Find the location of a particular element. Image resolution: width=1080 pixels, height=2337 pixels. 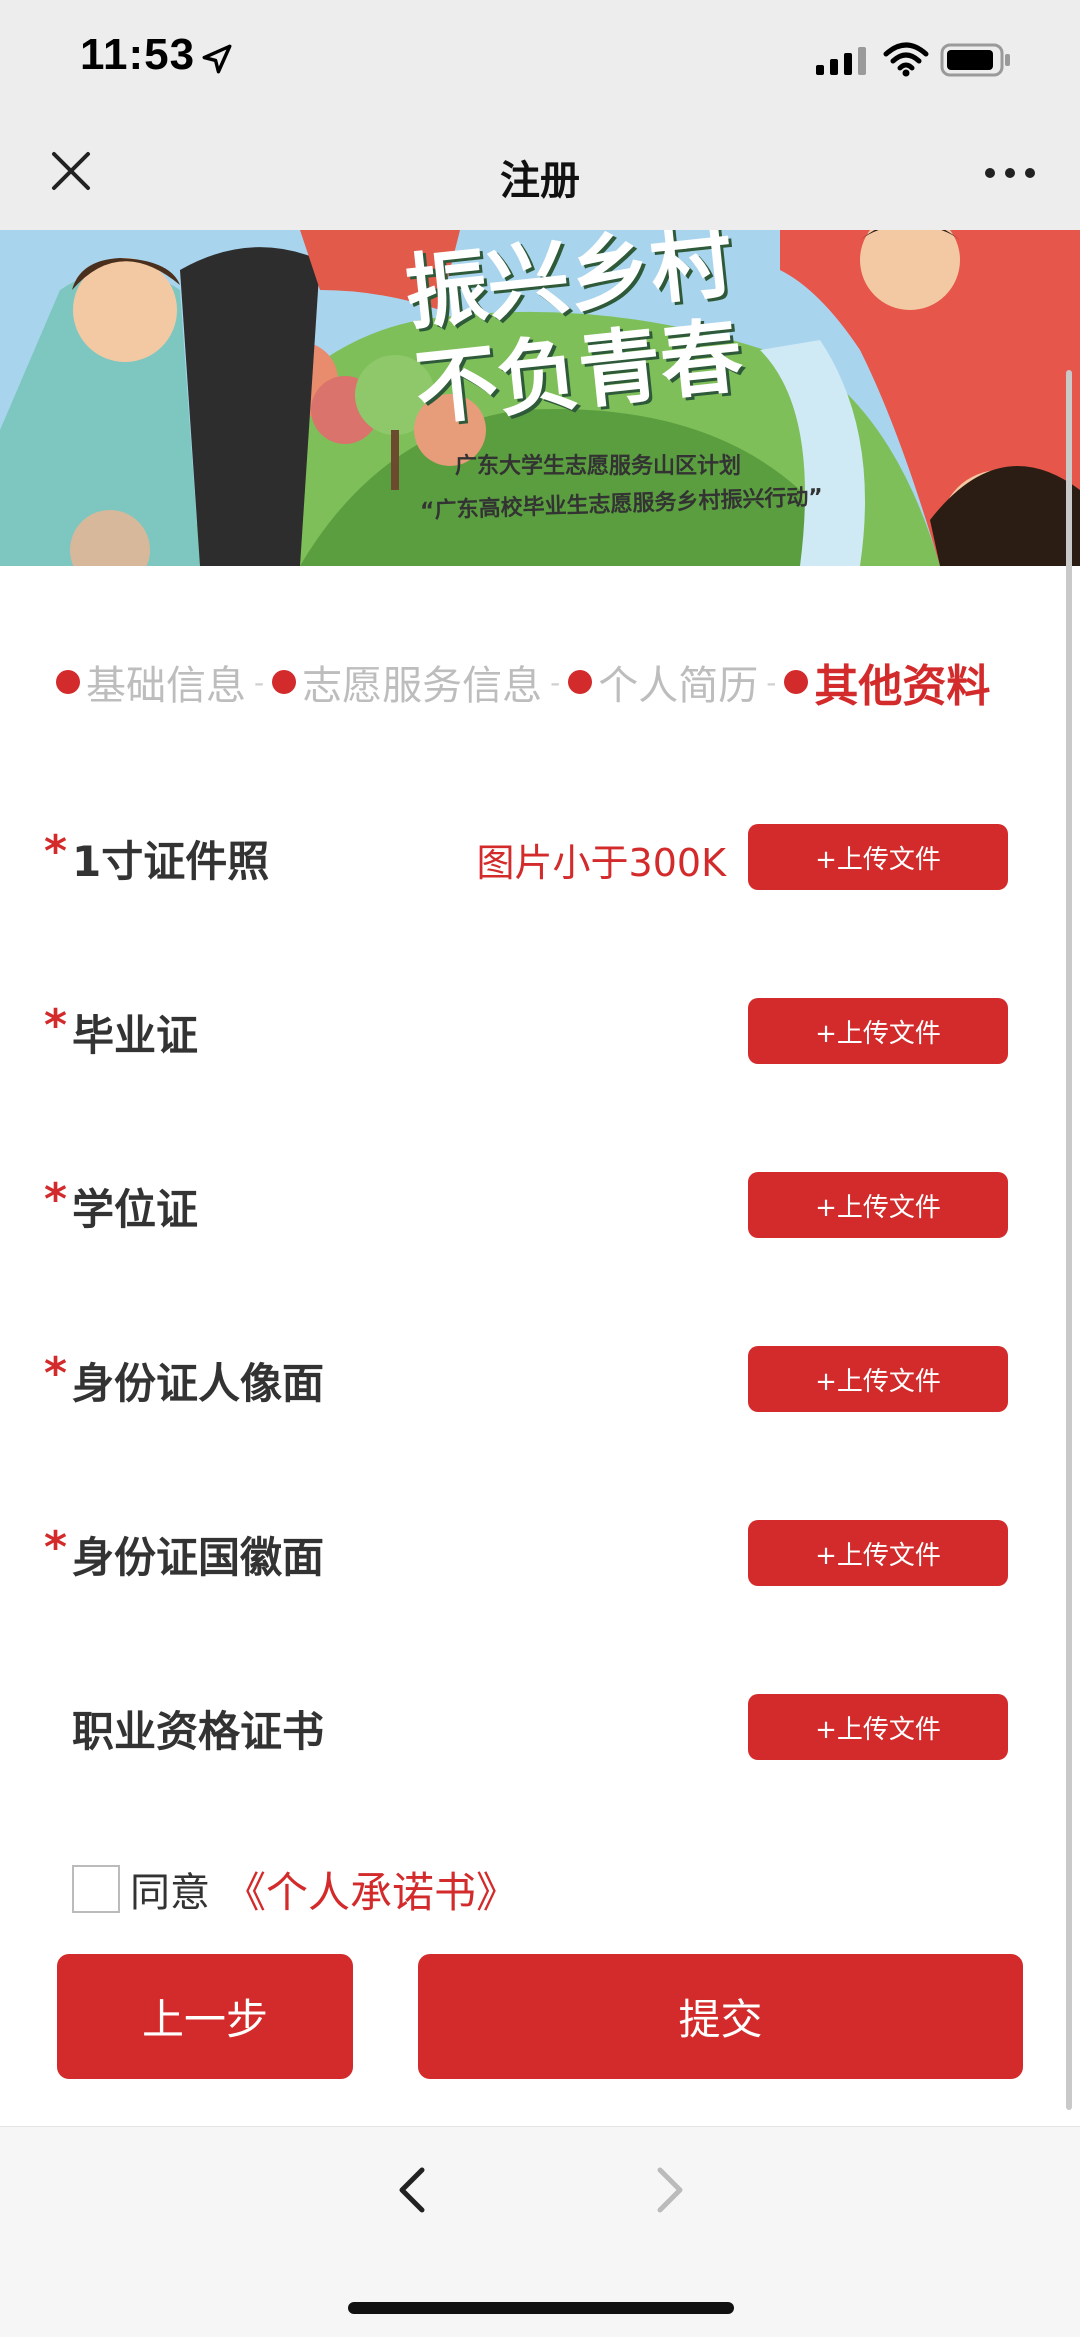

step-other-docs: 其他资料 is located at coordinates (887, 682).